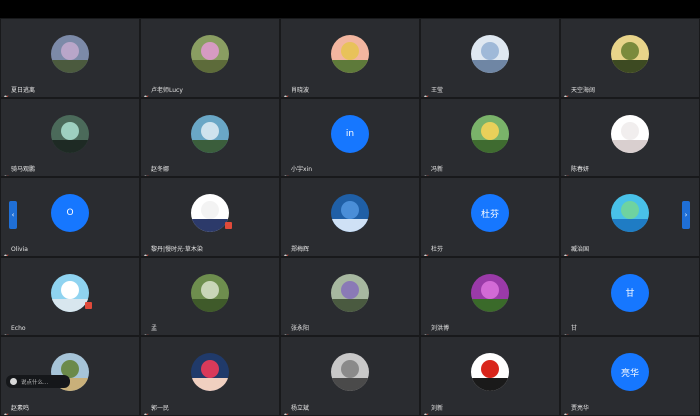  I want to click on participant-tile: 刘洪博, so click(490, 296).